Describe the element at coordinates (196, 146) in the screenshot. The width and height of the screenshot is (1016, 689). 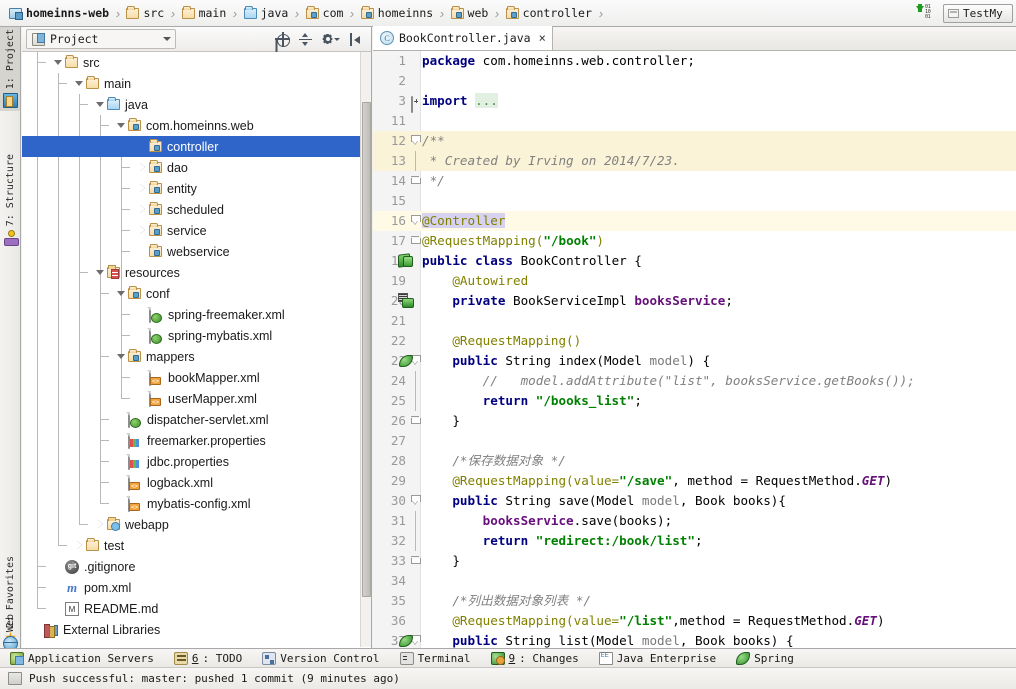
I see `tree-item-selected: controller` at that location.